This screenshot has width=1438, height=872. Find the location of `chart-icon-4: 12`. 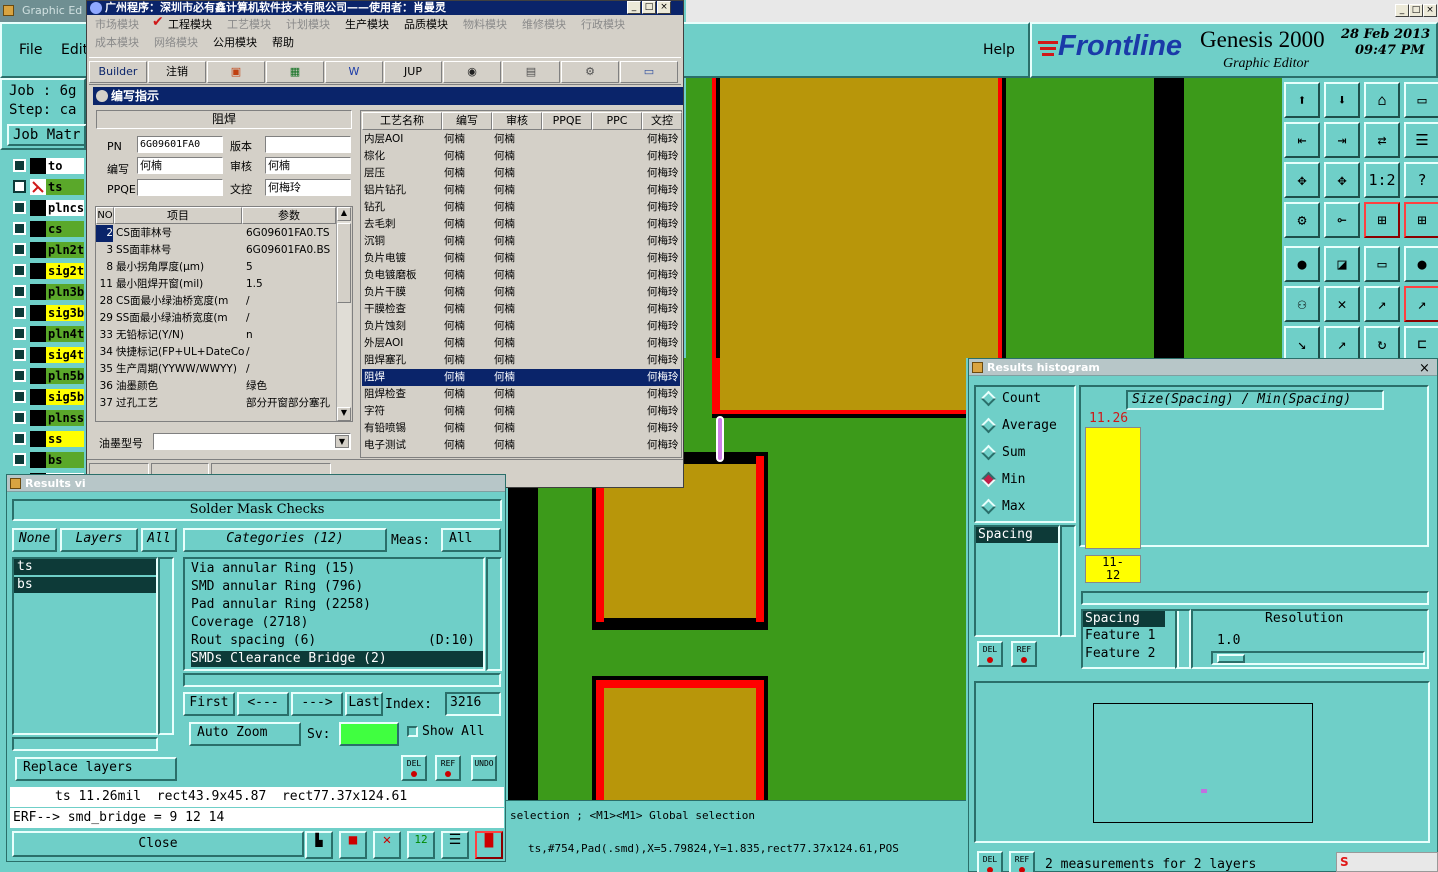

chart-icon-4: 12 is located at coordinates (421, 845).